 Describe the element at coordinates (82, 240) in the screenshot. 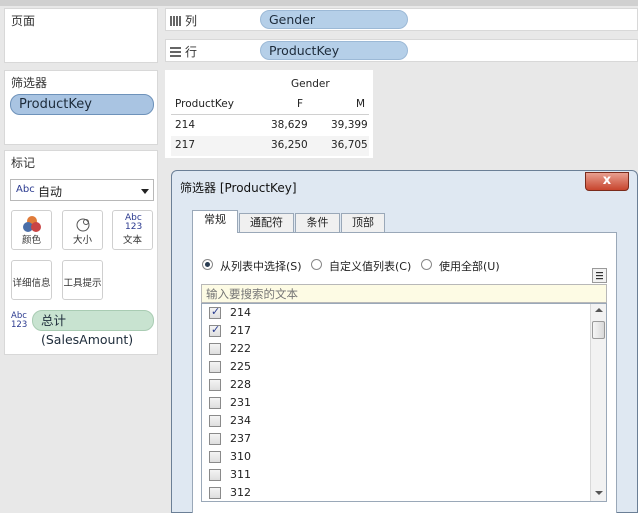

I see `size-label: 大小` at that location.